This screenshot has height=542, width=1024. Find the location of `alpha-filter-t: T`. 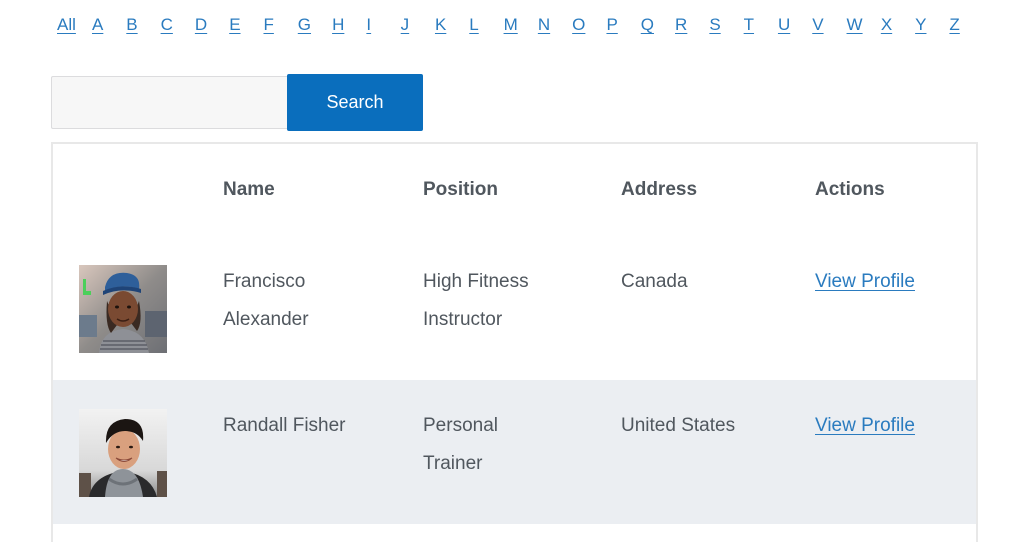

alpha-filter-t: T is located at coordinates (761, 25).